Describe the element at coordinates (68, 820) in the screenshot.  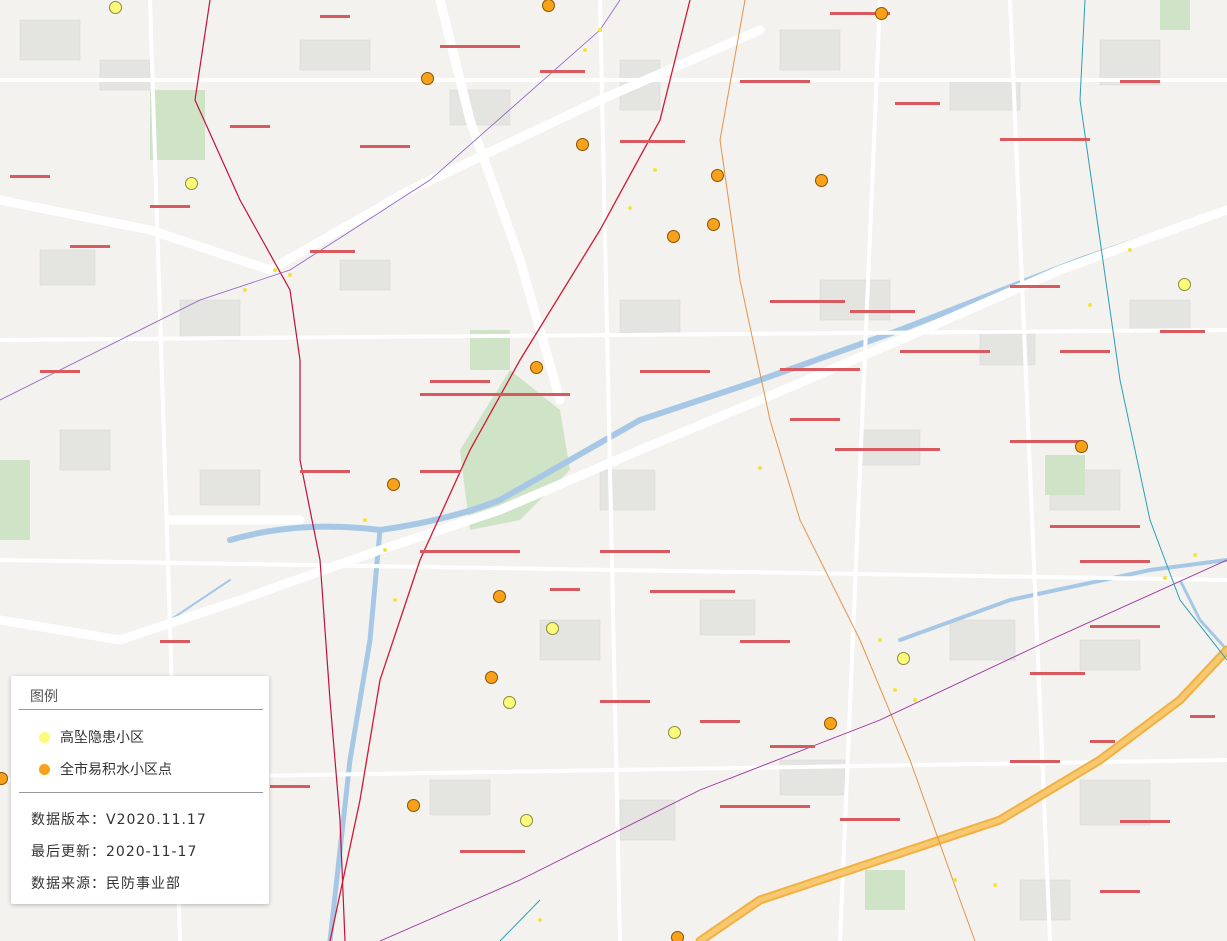
I see `data-version-label: 数据版本：` at that location.